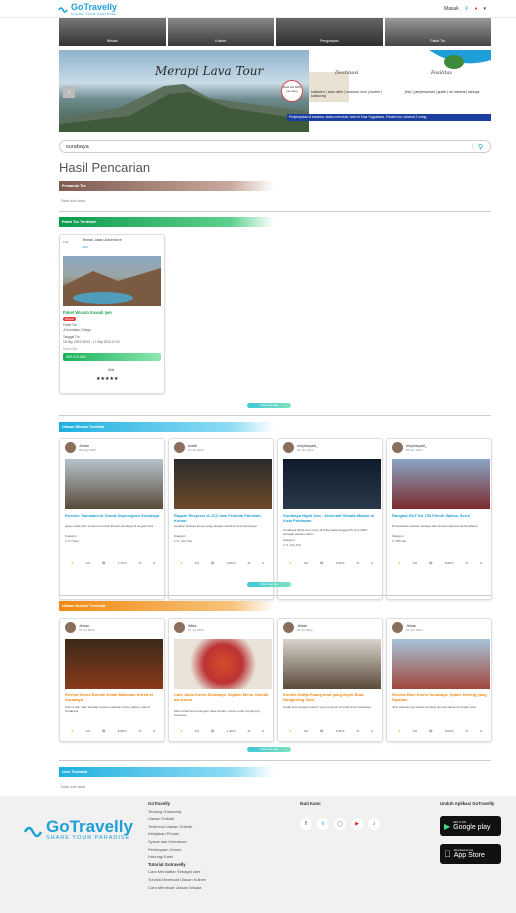 This screenshot has width=516, height=913. I want to click on avatar, so click(397, 447).